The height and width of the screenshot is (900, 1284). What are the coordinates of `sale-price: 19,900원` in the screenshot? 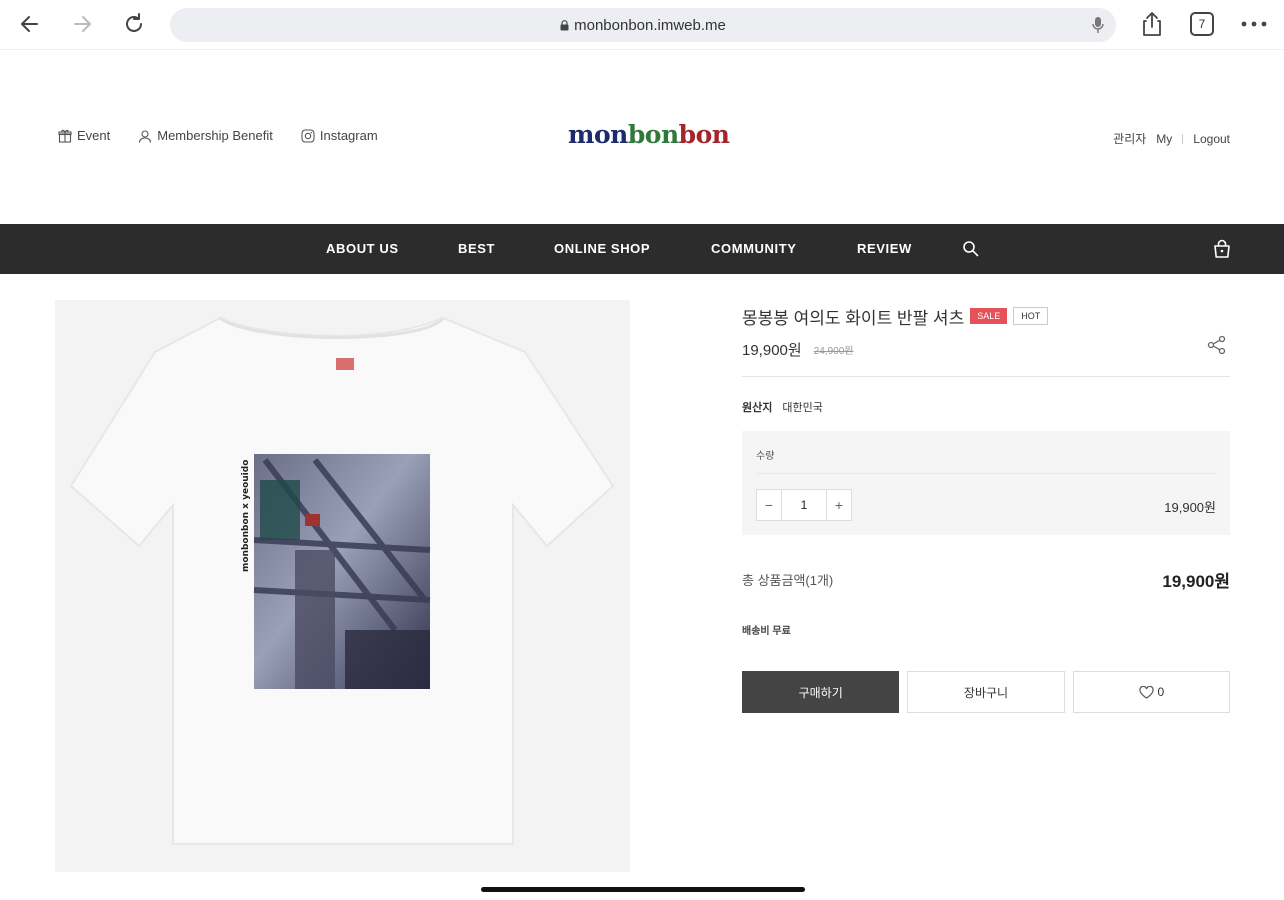 It's located at (772, 350).